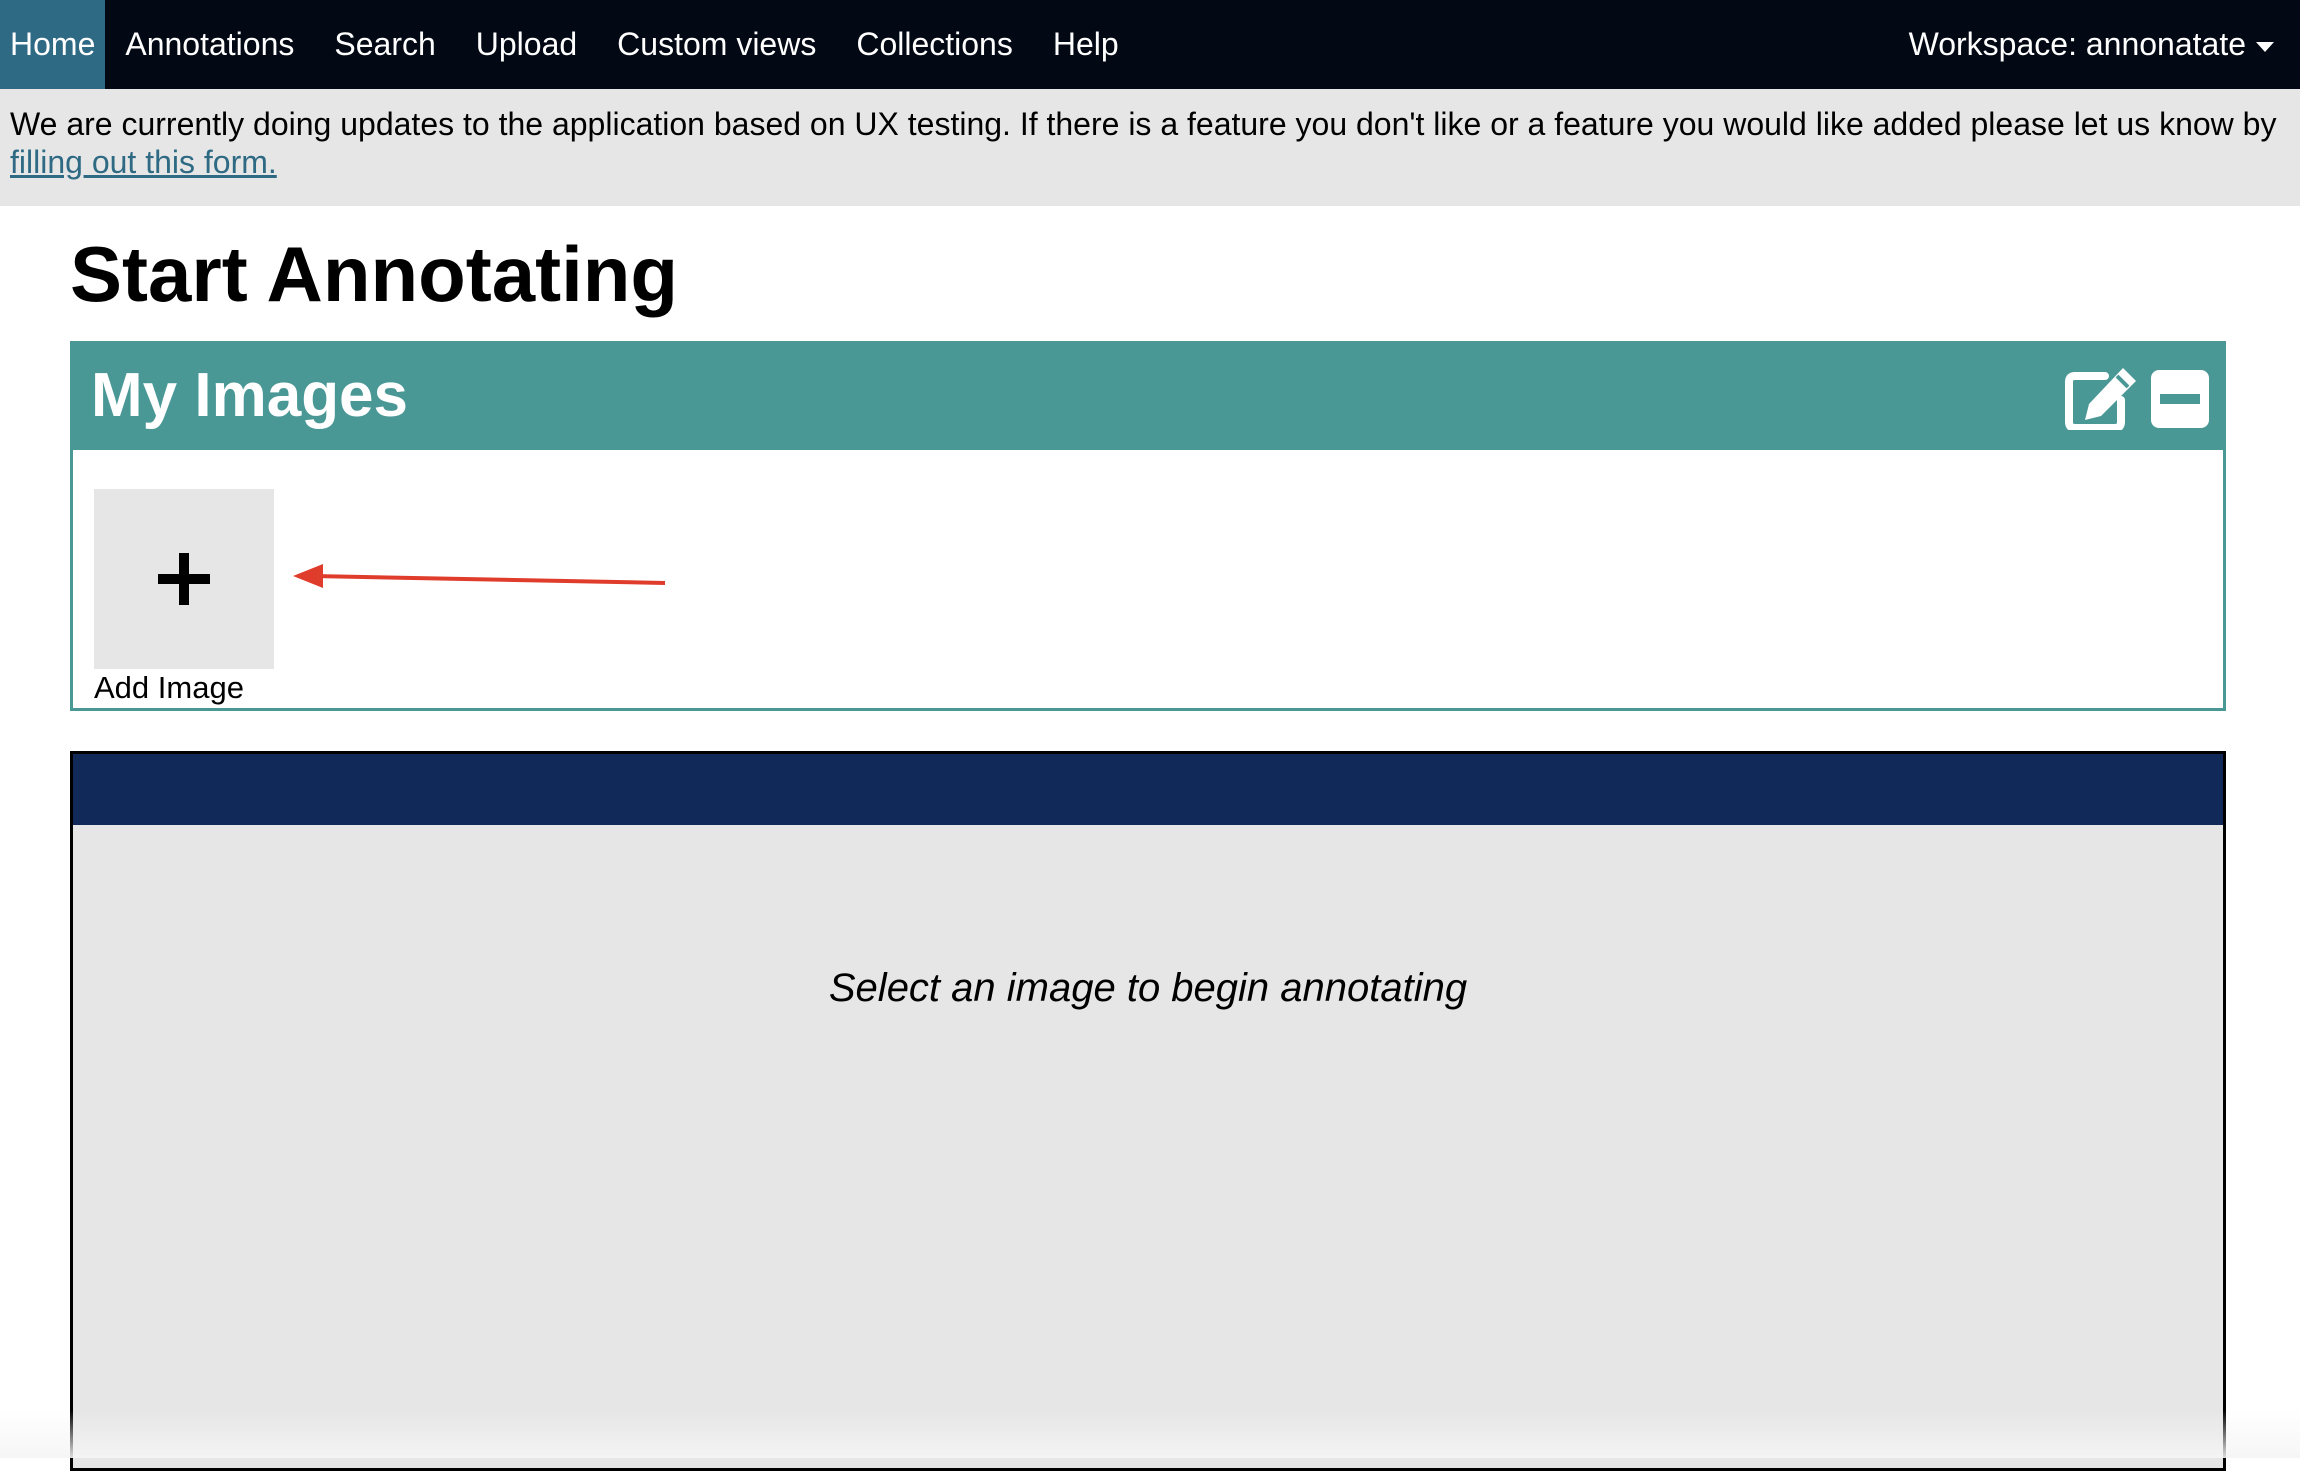  What do you see at coordinates (209, 44) in the screenshot?
I see `nav-annotations: Annotations` at bounding box center [209, 44].